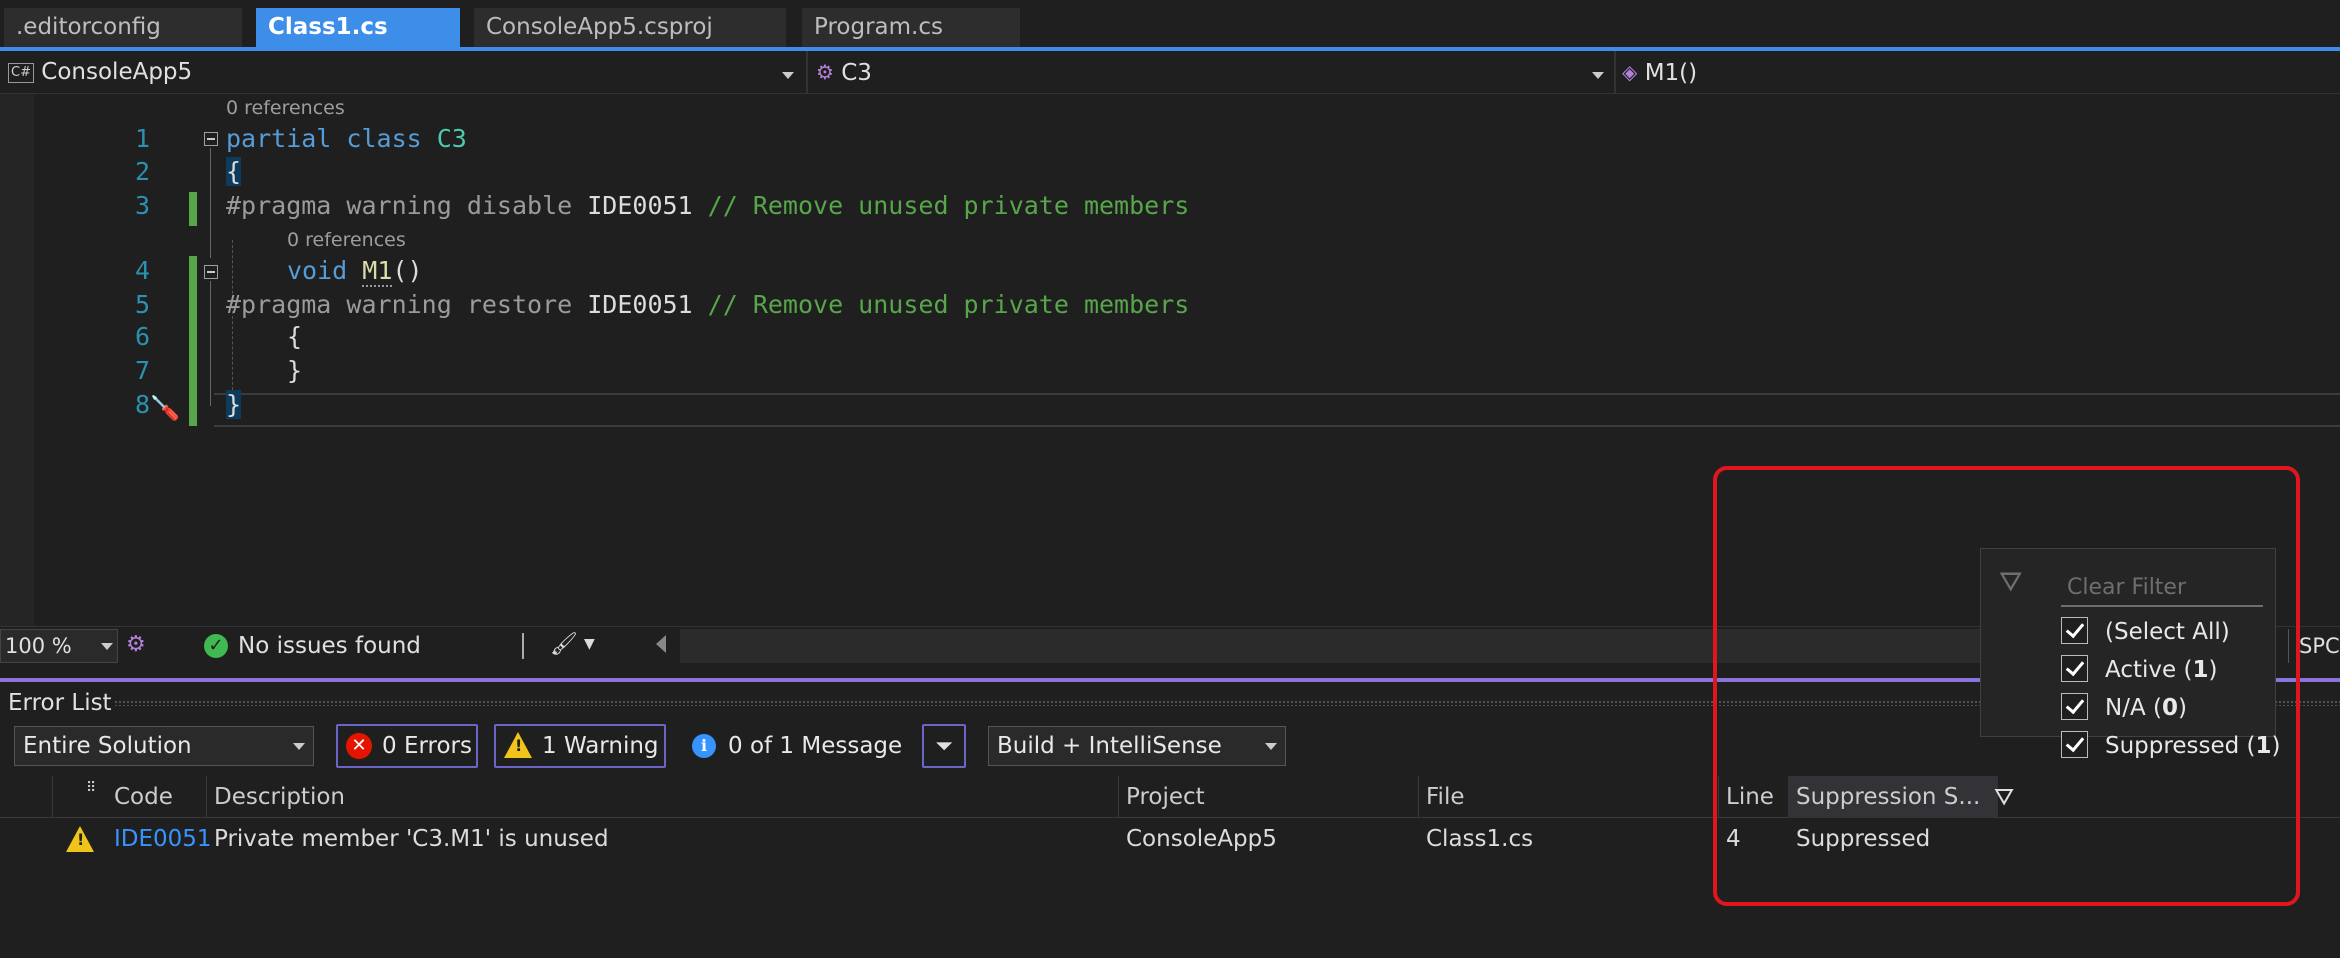  What do you see at coordinates (411, 839) in the screenshot?
I see `cell-description: Private member 'C3.M1' is unused` at bounding box center [411, 839].